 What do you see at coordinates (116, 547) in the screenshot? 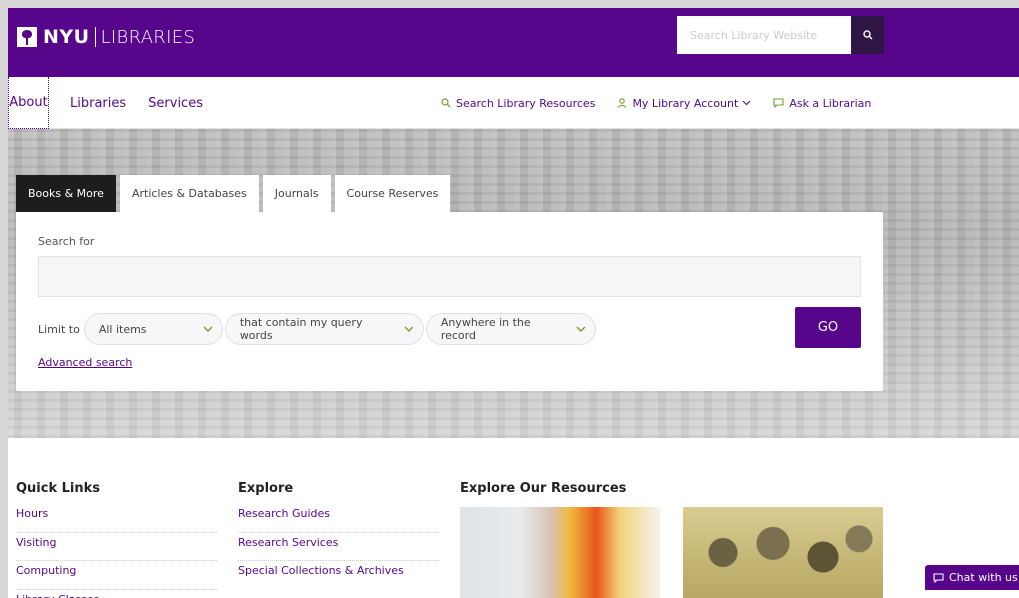
I see `link-visiting: Visiting` at bounding box center [116, 547].